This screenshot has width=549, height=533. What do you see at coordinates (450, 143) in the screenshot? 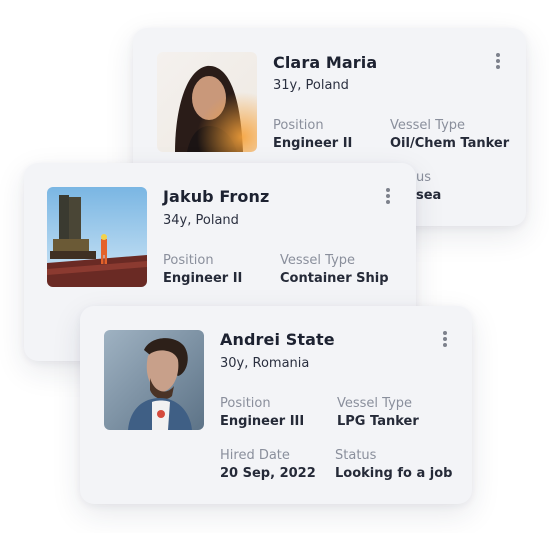
I see `vessel-type-value: Oil/Chem Tanker` at bounding box center [450, 143].